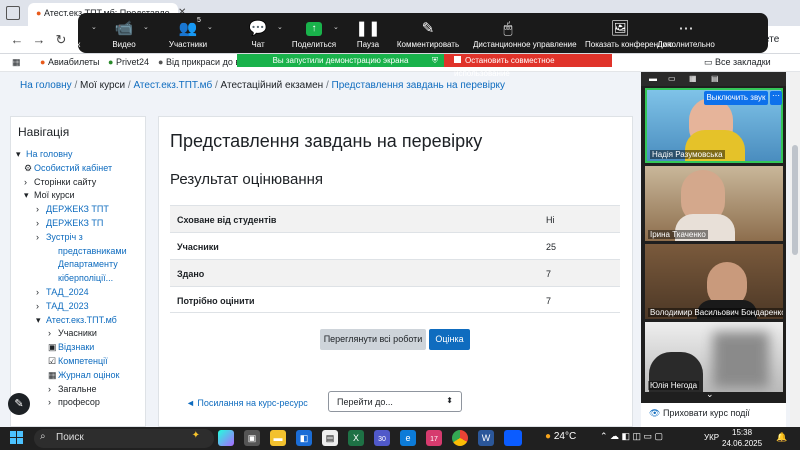 The image size is (800, 450). What do you see at coordinates (201, 62) in the screenshot?
I see `bookmark-item: ● Від прикраси до ва` at bounding box center [201, 62].